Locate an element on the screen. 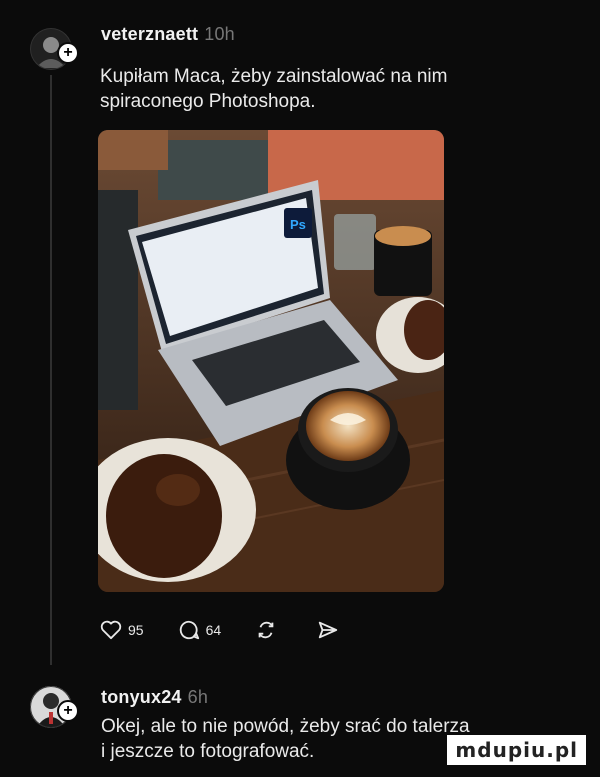  post-header: veterznaett 10h is located at coordinates (168, 34).